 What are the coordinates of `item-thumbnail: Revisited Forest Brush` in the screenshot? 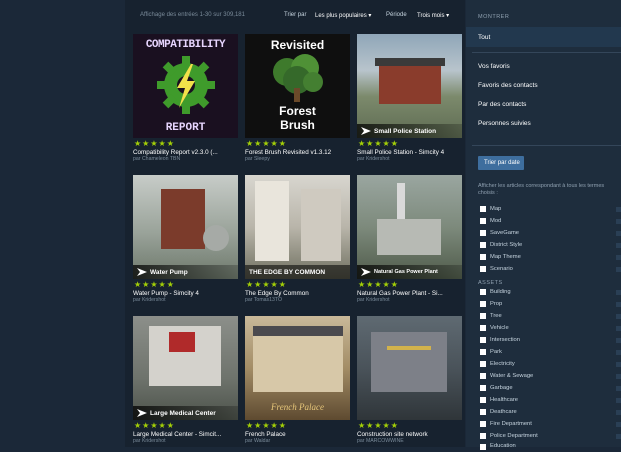 It's located at (297, 86).